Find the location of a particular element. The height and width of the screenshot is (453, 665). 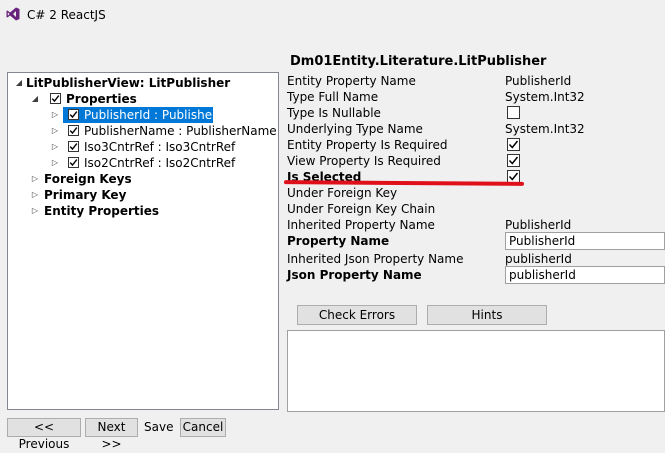

entity-title: Dm01Entity.Literature.LitPublisher is located at coordinates (418, 61).